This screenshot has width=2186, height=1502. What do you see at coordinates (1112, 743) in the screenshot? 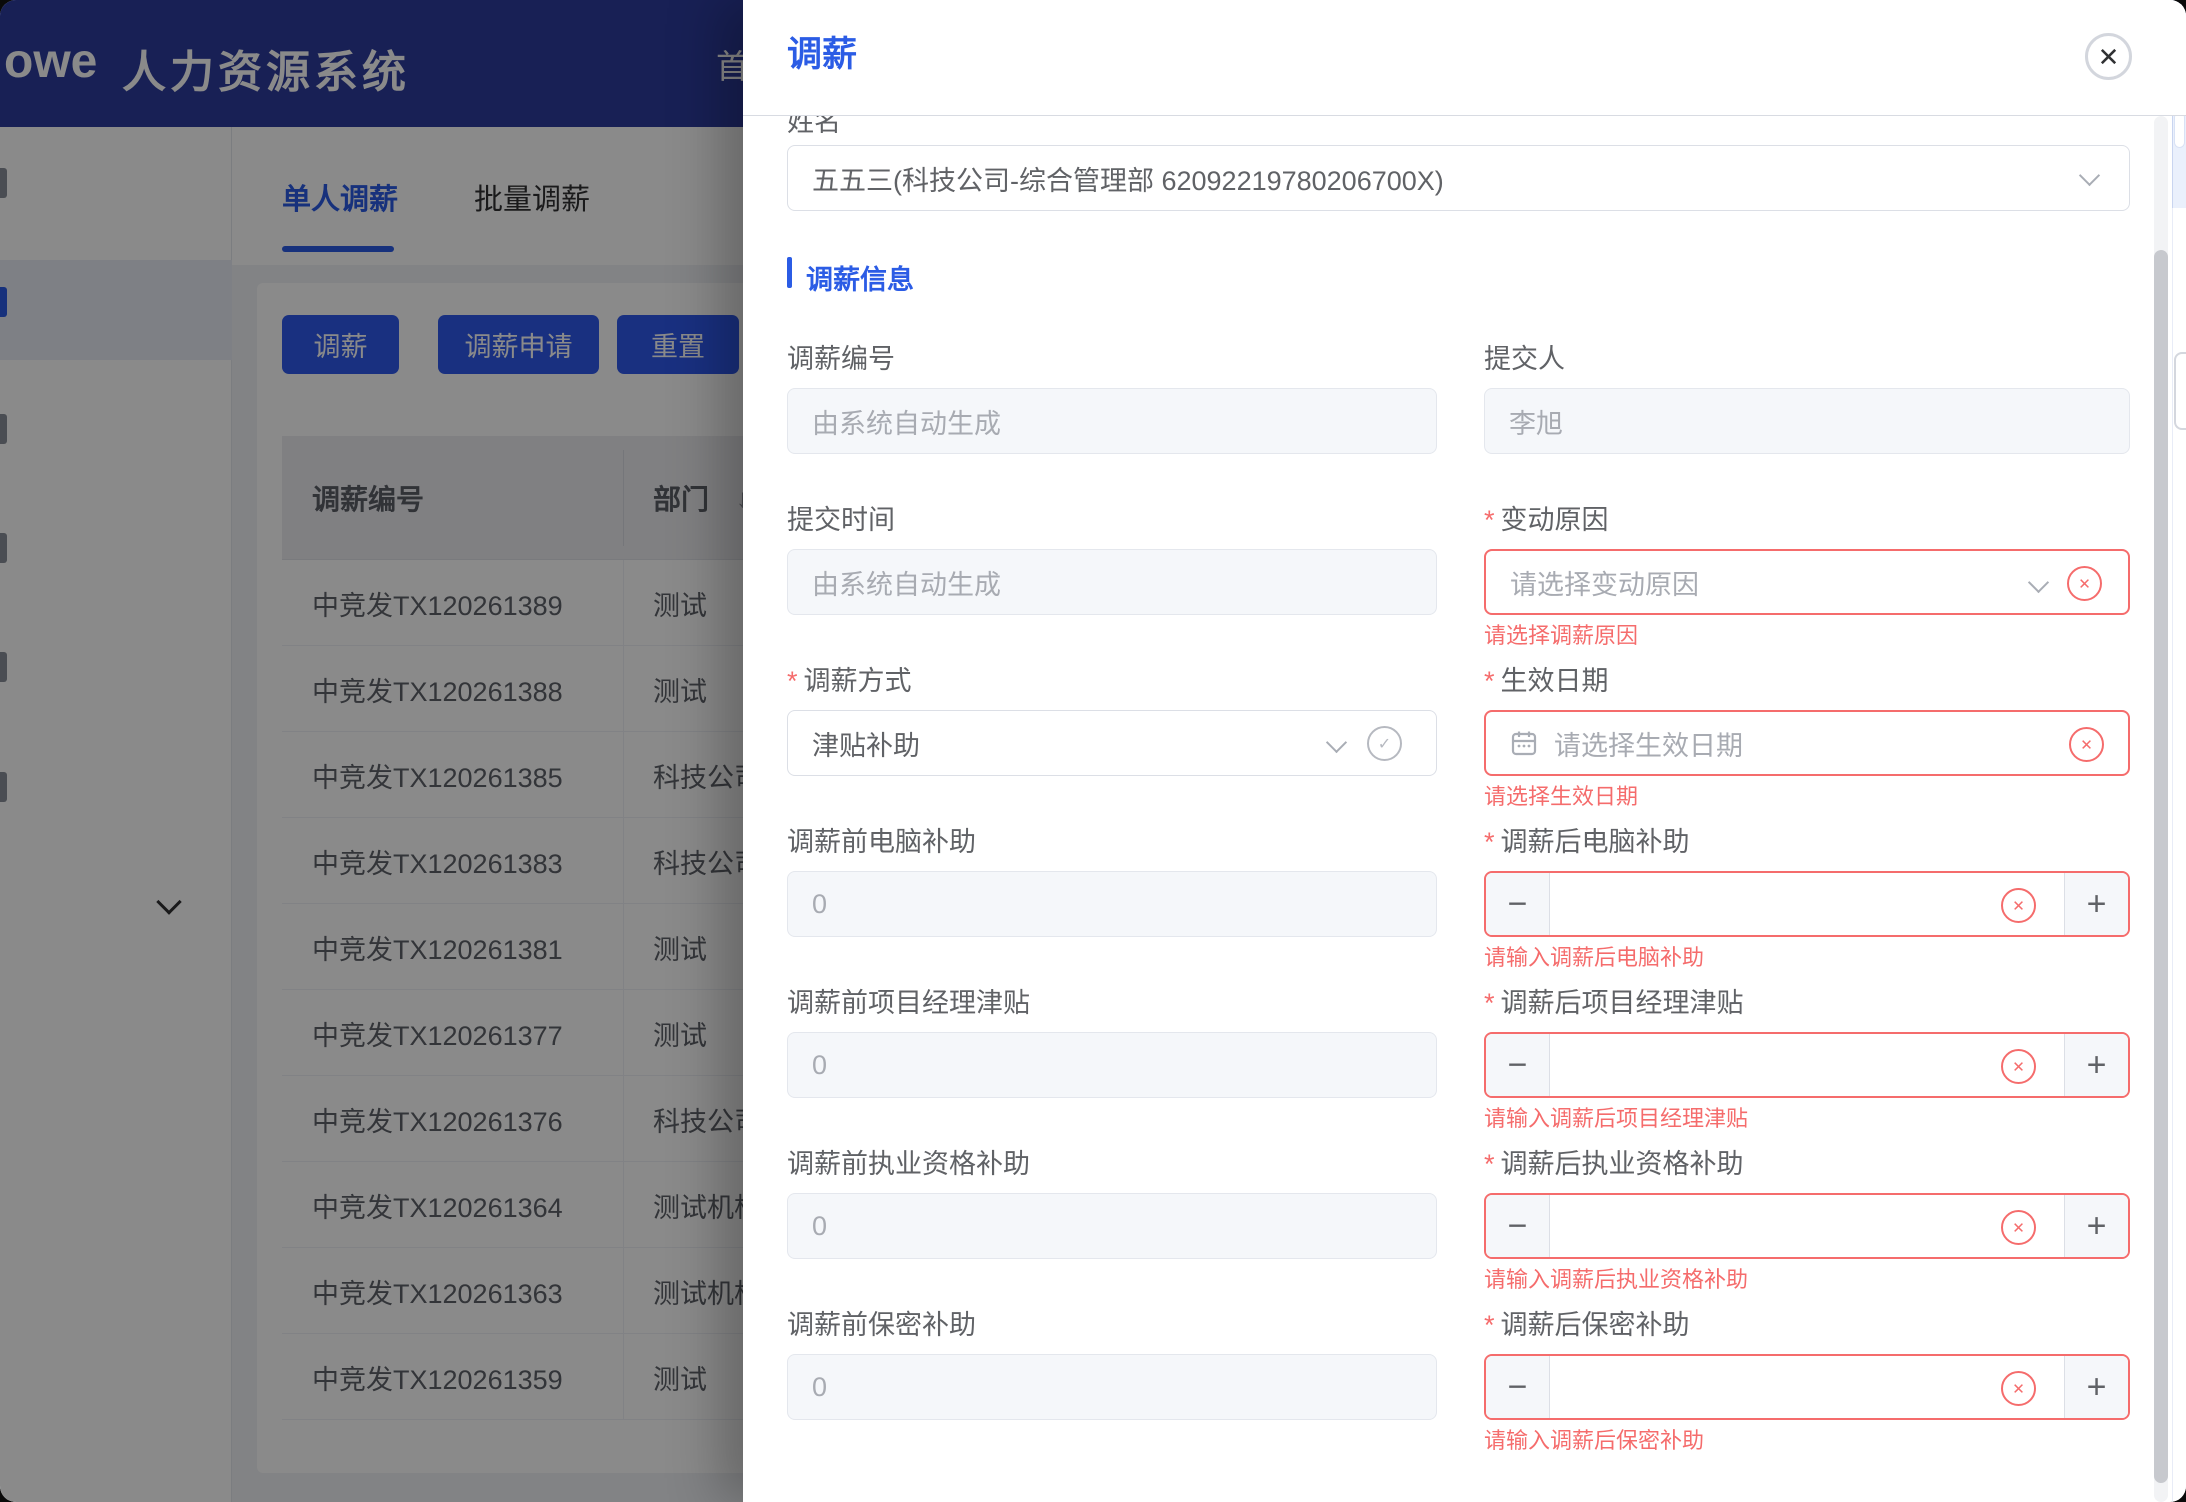
I see `adjust-method-select: 津贴补助 ✓` at bounding box center [1112, 743].